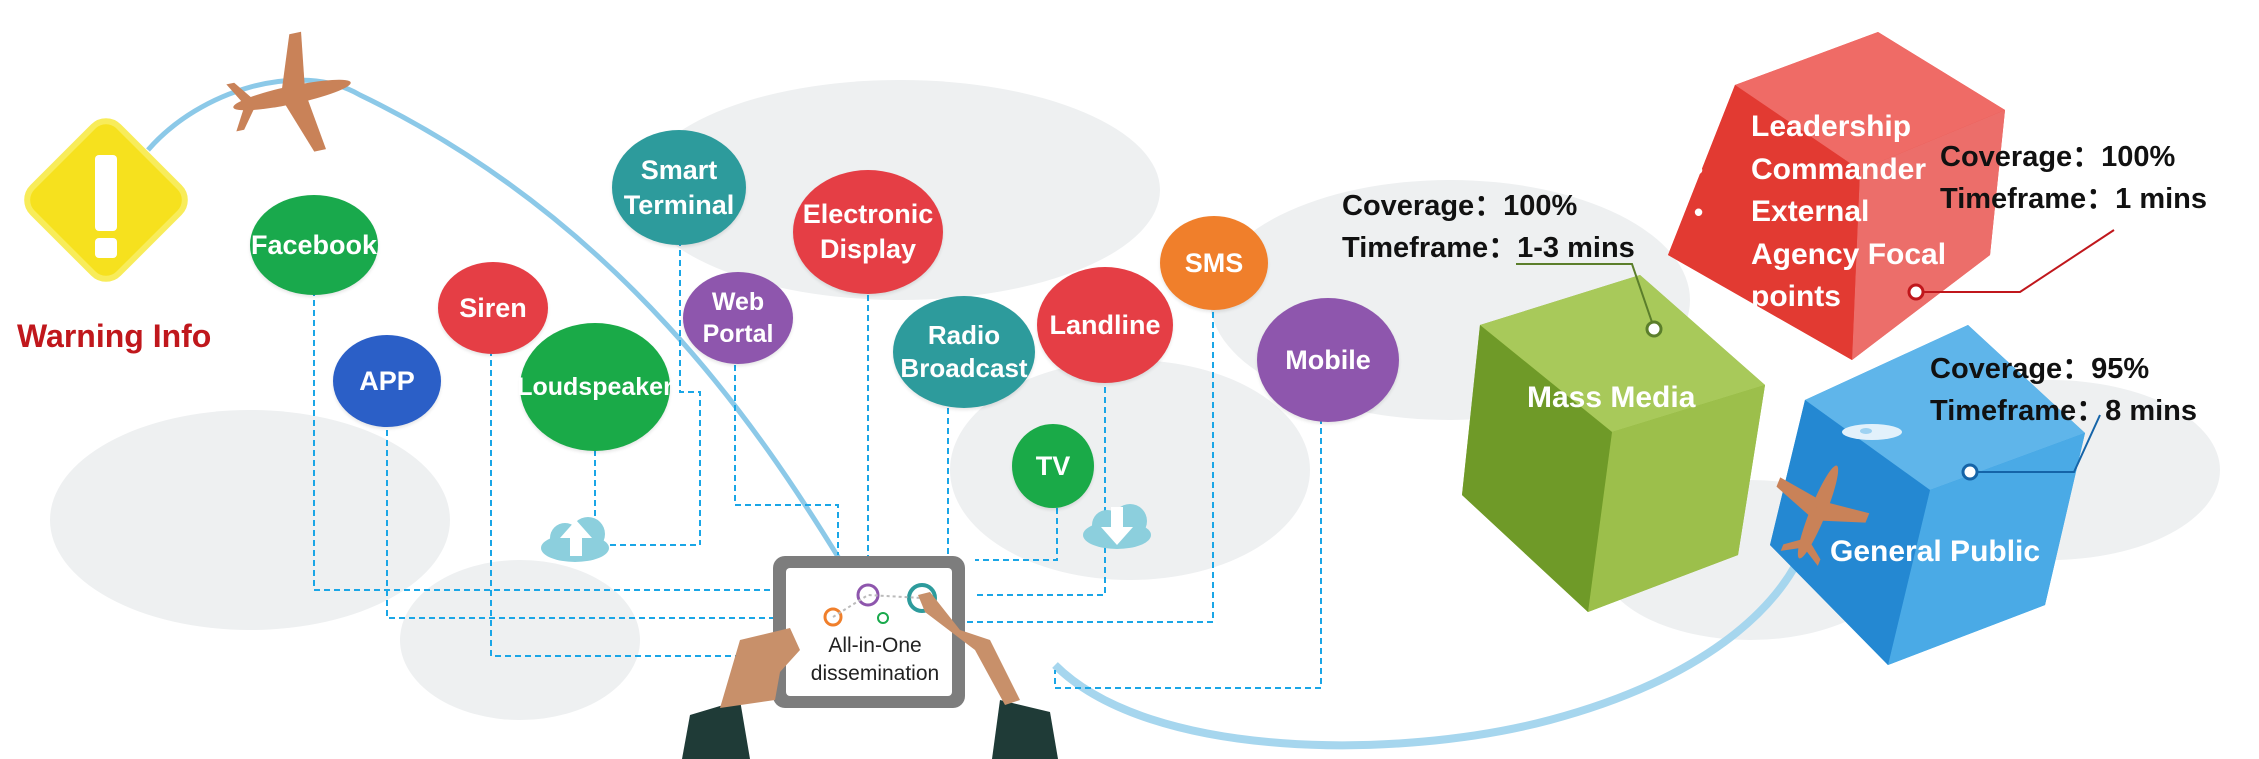 This screenshot has width=2259, height=759. What do you see at coordinates (1970, 472) in the screenshot?
I see `general-public-marker` at bounding box center [1970, 472].